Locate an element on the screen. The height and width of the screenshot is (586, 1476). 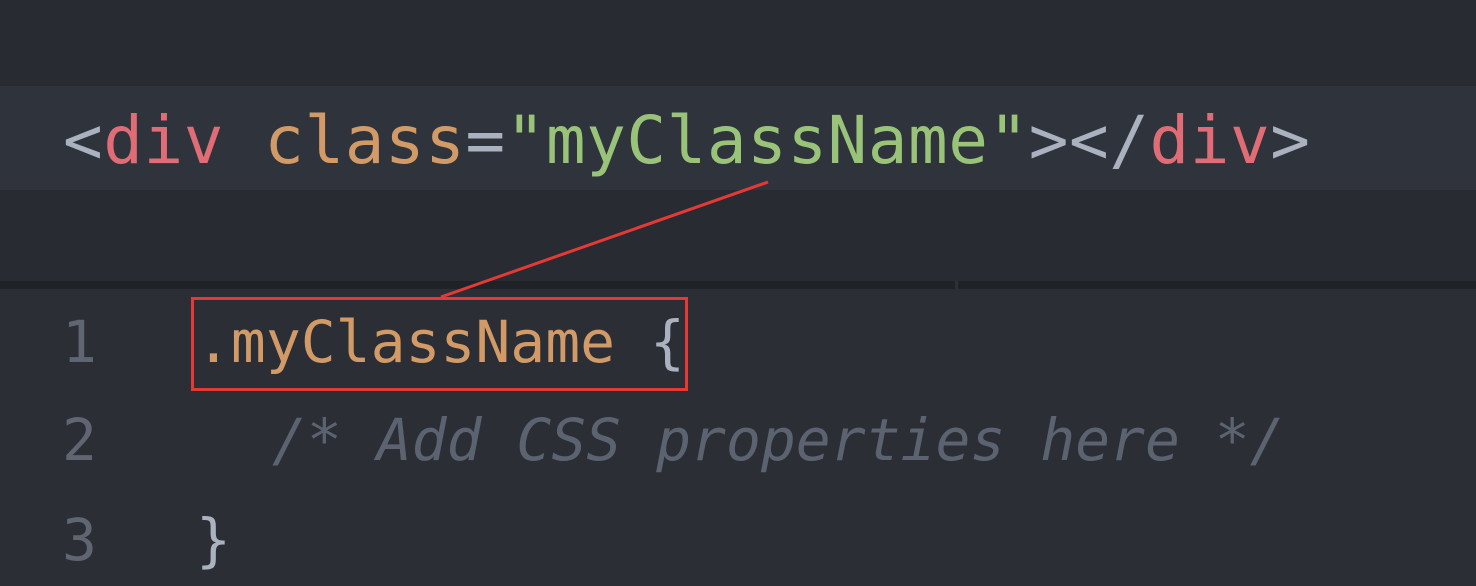
html-quote-close: " is located at coordinates (1008, 140).